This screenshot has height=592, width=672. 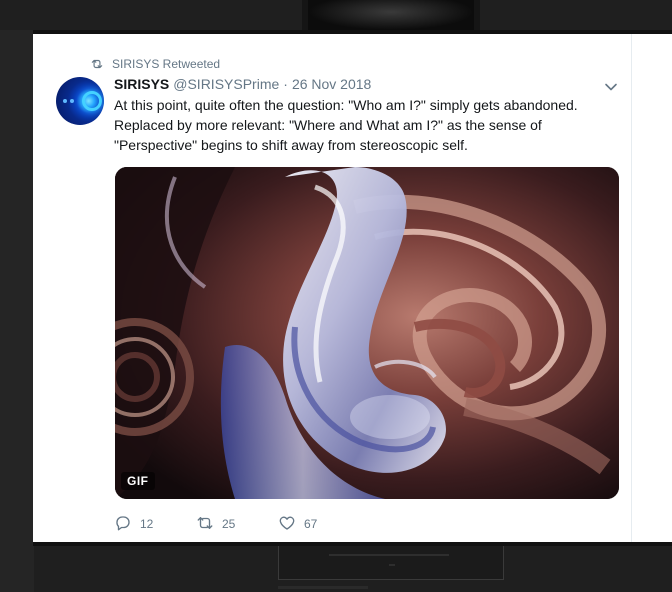 What do you see at coordinates (123, 524) in the screenshot?
I see `reply-icon` at bounding box center [123, 524].